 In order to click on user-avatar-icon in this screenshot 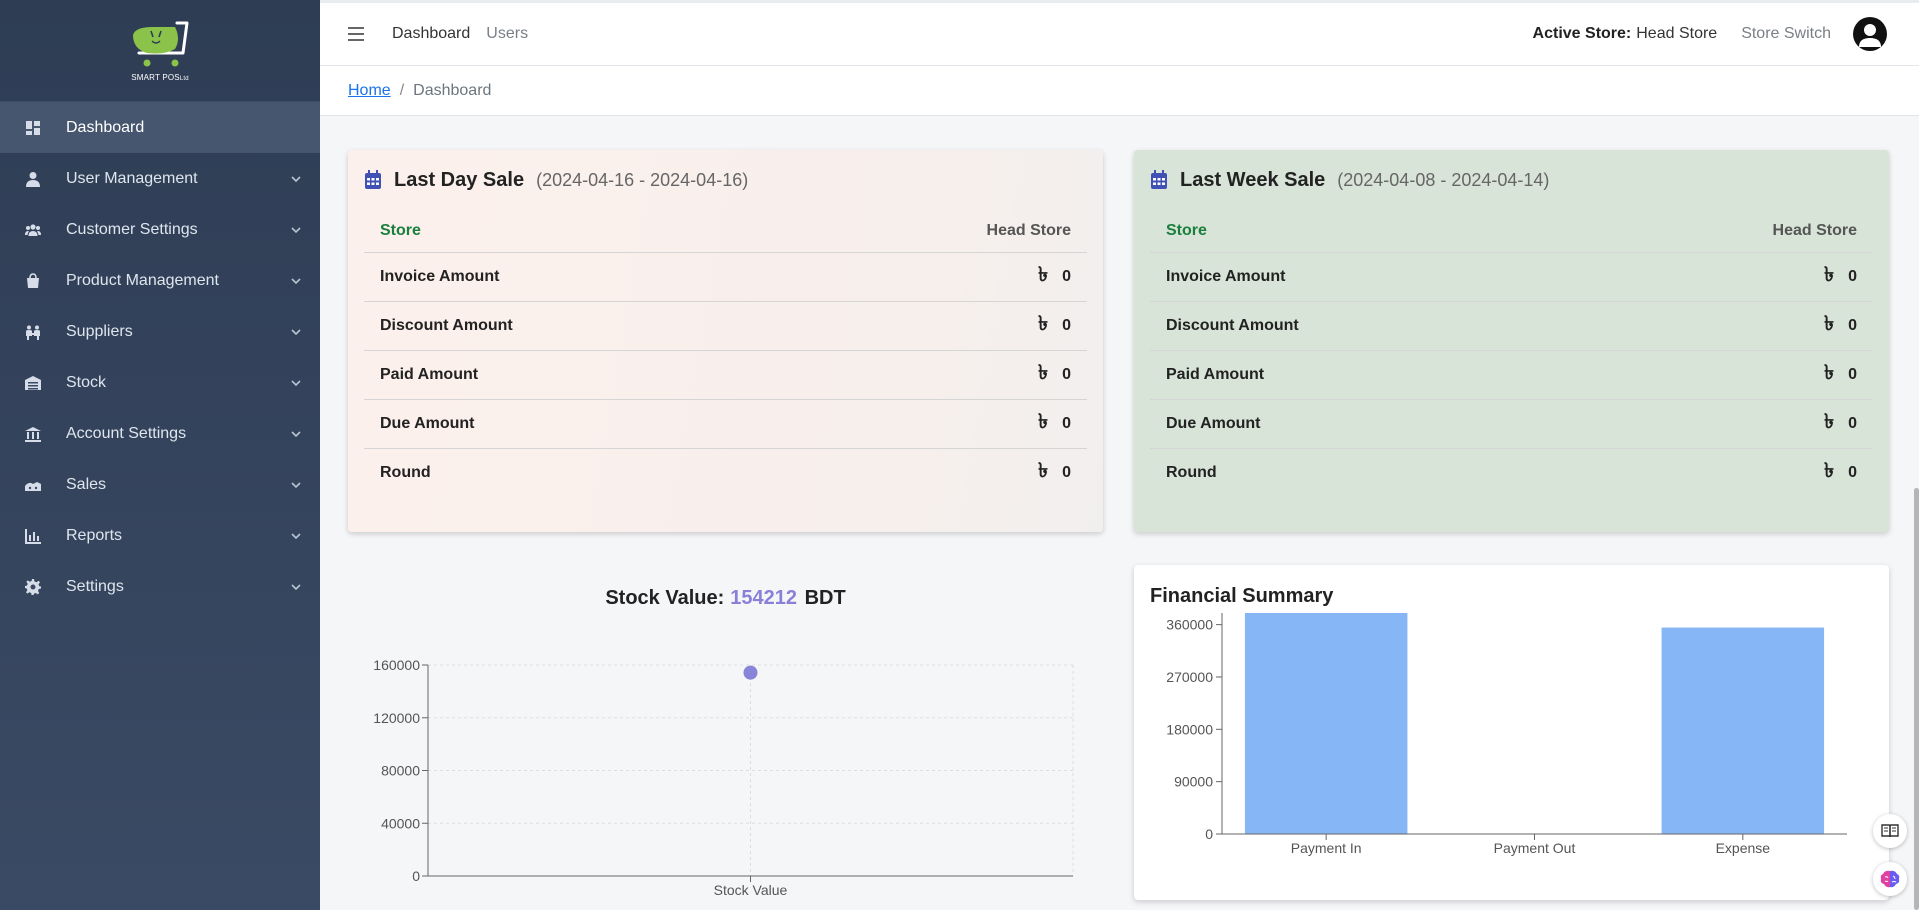, I will do `click(1870, 34)`.